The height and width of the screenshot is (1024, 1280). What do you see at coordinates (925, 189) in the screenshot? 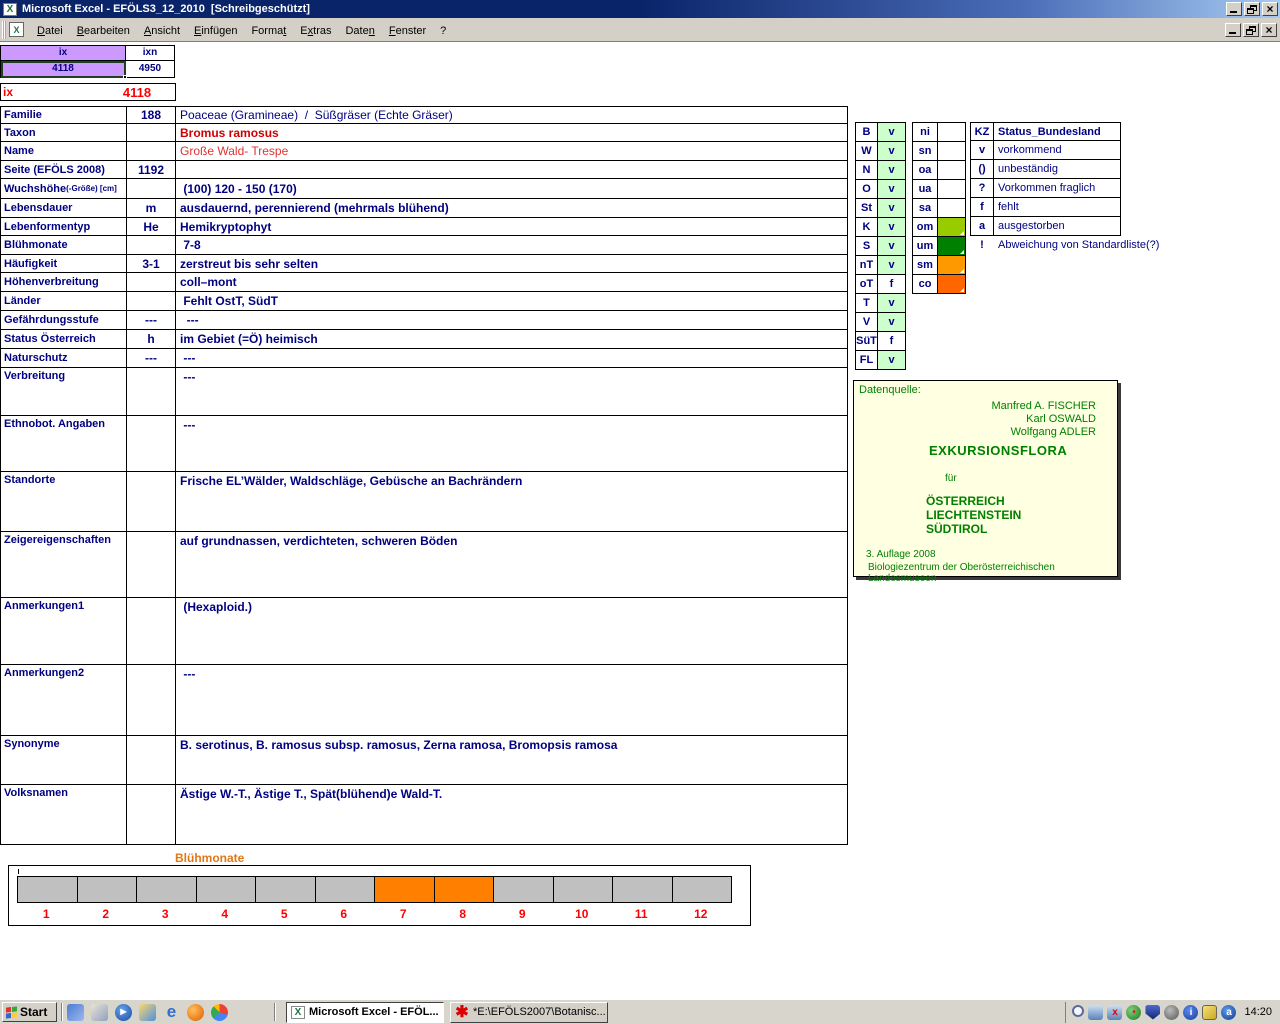
I see `zone-code-cell: ua` at bounding box center [925, 189].